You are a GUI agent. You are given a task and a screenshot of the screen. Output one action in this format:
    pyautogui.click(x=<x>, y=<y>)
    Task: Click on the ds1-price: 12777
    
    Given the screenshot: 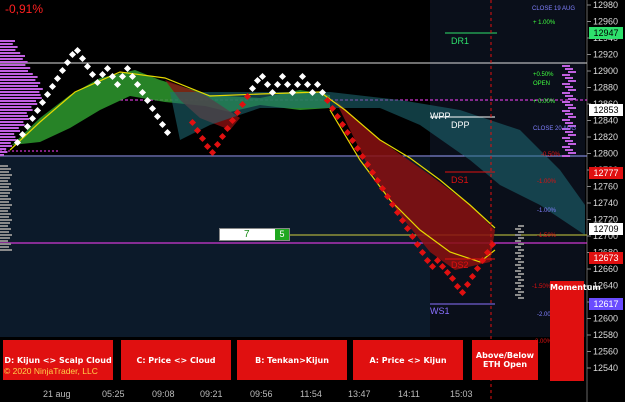 What is the action you would take?
    pyautogui.click(x=606, y=173)
    